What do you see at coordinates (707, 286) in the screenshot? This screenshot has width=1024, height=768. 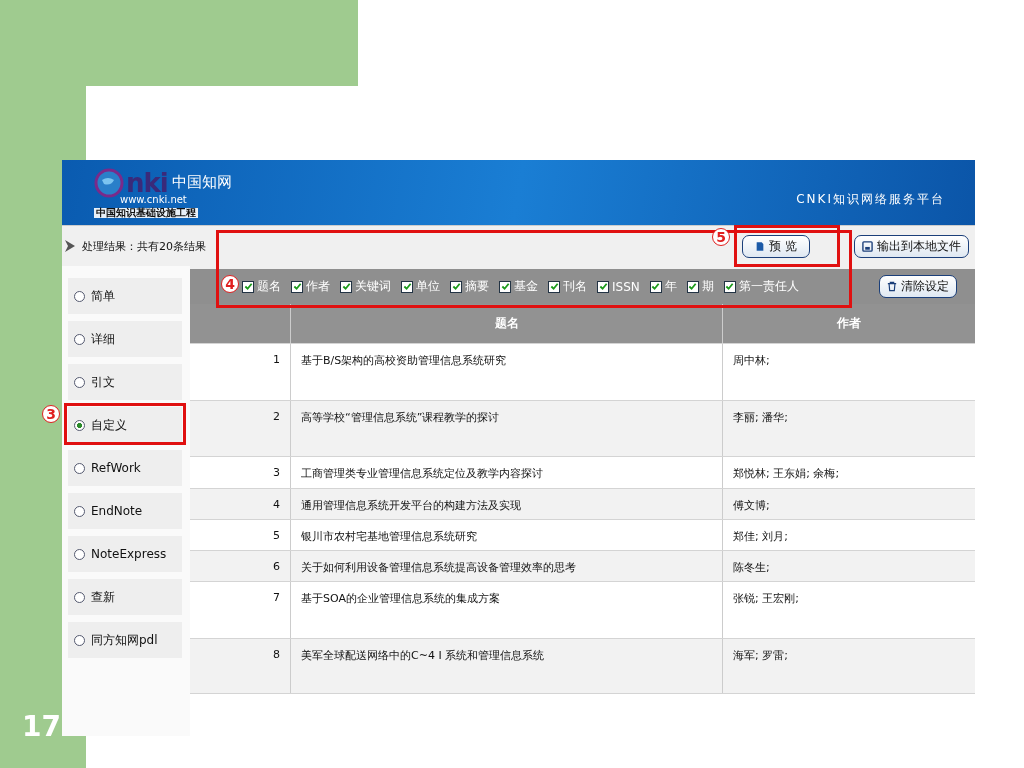 I see `field-label: 期` at bounding box center [707, 286].